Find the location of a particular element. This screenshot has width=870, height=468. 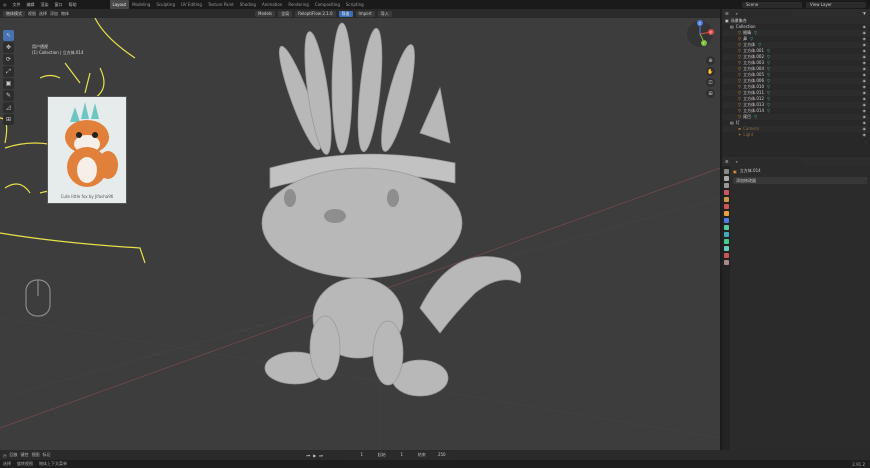

ortho-grid-icon: ⊞ is located at coordinates (710, 93).